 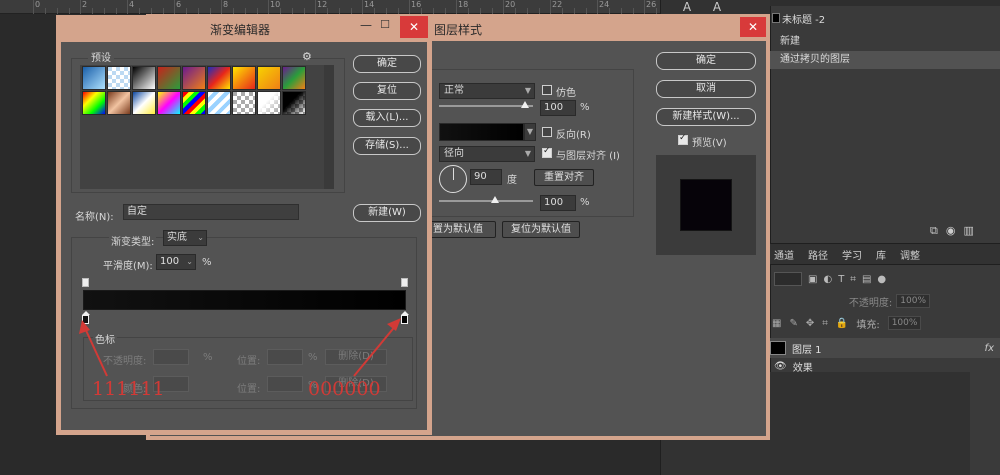 I want to click on chevron-down-icon: ⌄, so click(x=200, y=237).